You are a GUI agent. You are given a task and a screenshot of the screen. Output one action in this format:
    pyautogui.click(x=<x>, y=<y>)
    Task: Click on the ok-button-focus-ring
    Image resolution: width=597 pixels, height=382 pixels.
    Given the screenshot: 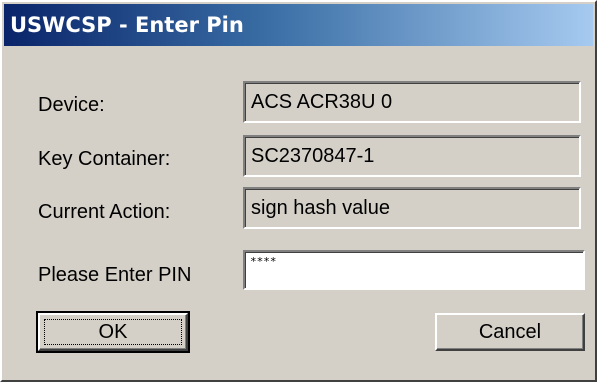 What is the action you would take?
    pyautogui.click(x=113, y=332)
    